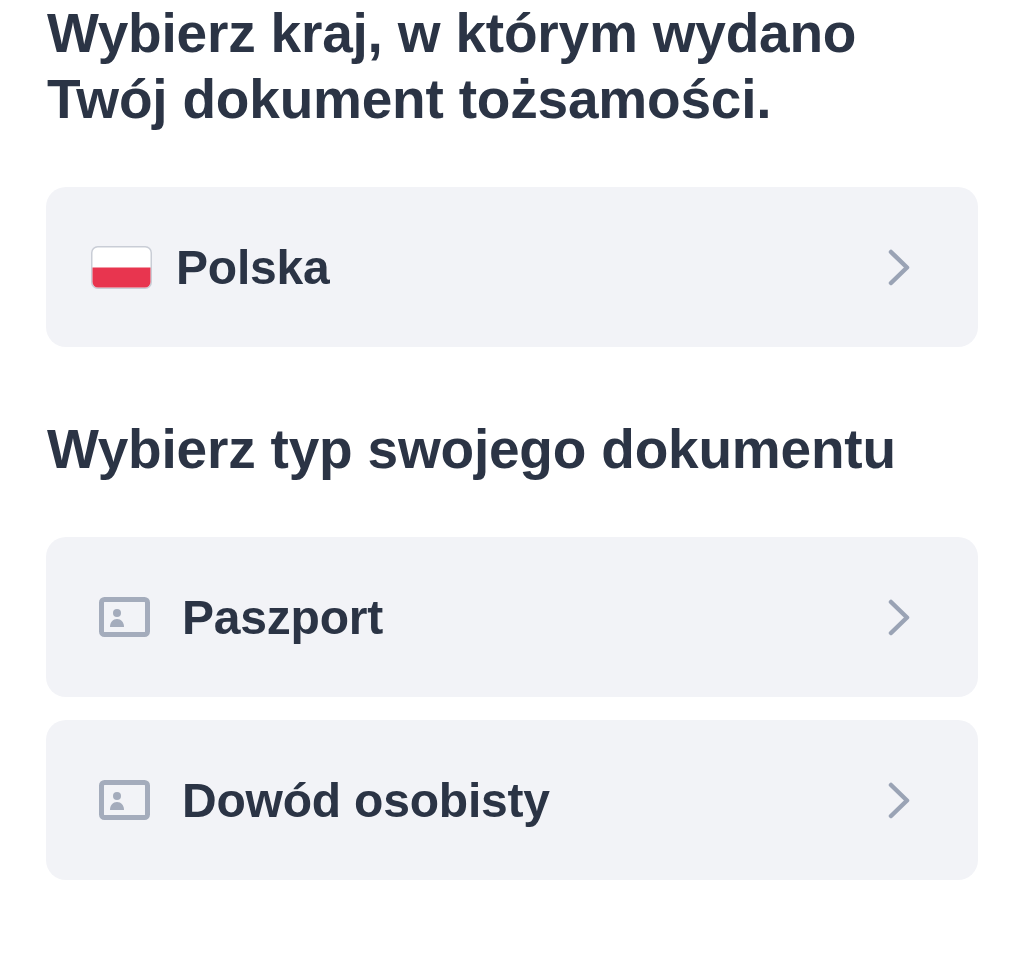  What do you see at coordinates (121, 267) in the screenshot?
I see `flag-icon` at bounding box center [121, 267].